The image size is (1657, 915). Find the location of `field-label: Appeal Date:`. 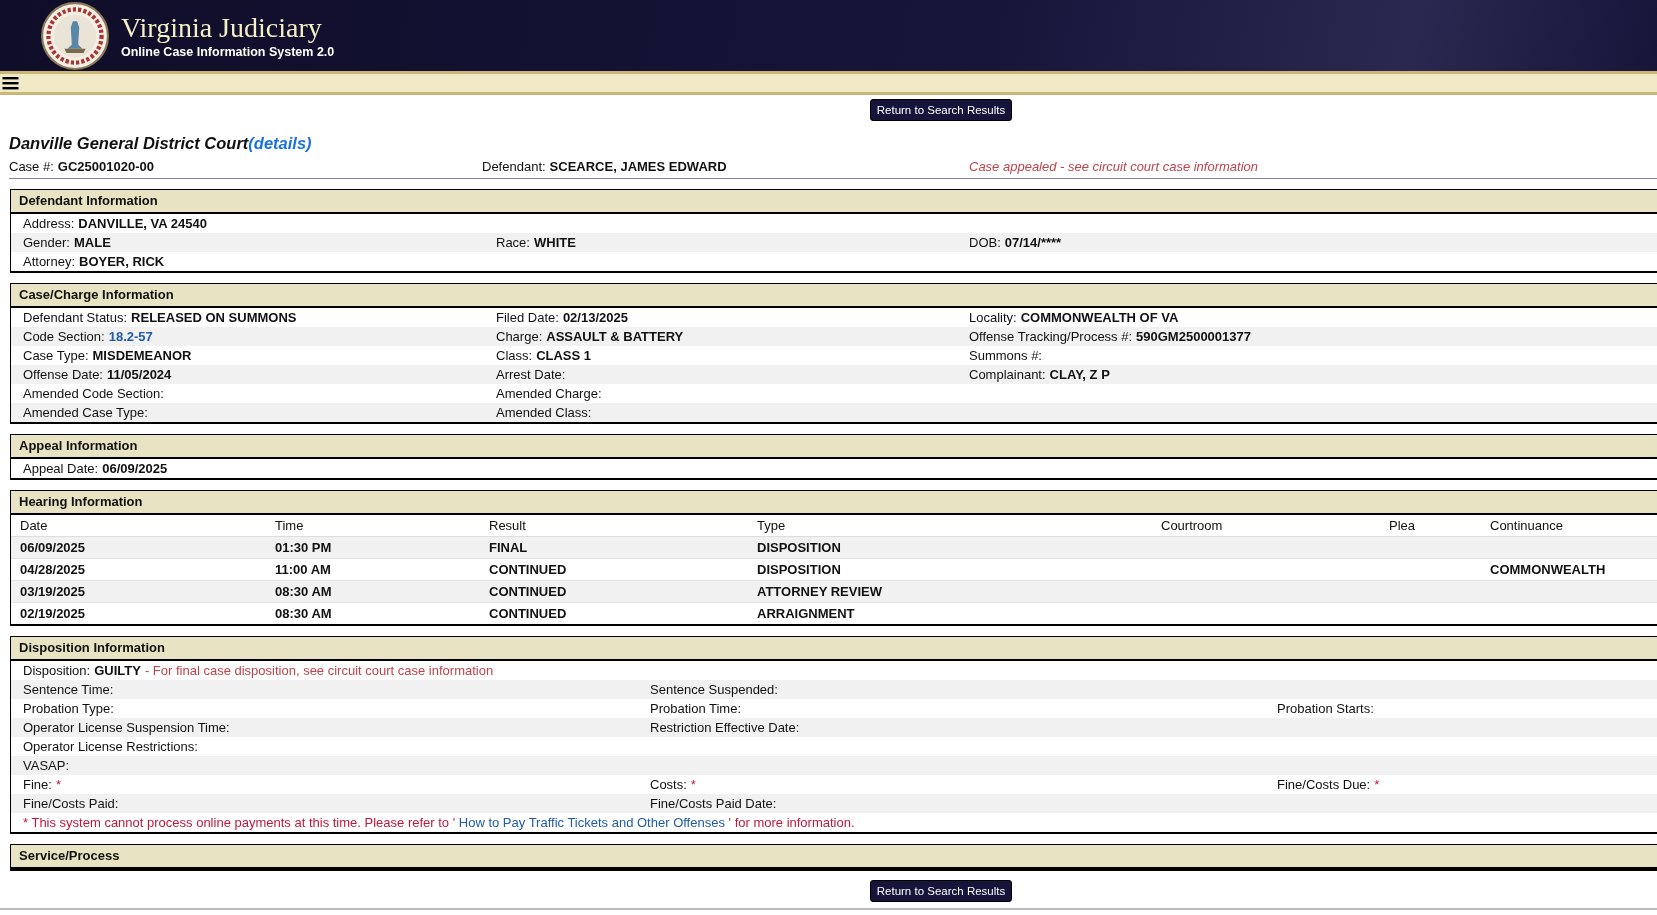

field-label: Appeal Date: is located at coordinates (61, 468).